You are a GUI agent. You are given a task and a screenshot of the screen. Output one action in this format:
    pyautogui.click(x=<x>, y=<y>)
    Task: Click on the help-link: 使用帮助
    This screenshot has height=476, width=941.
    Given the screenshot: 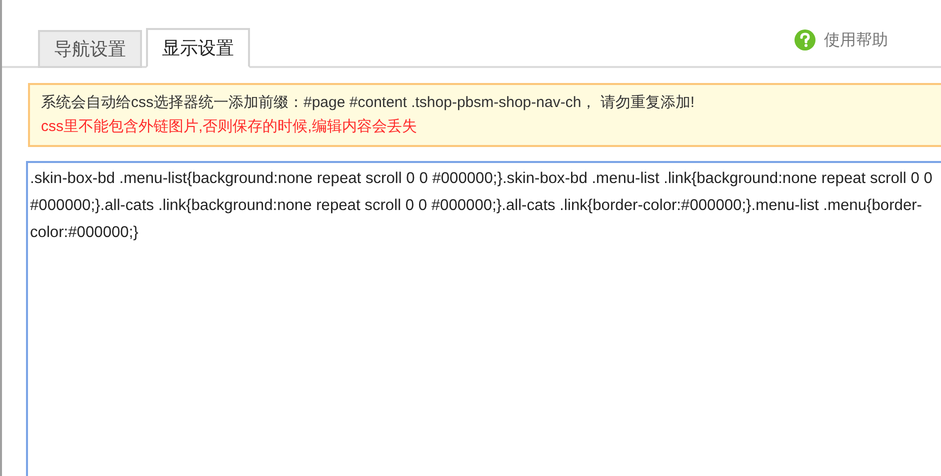 What is the action you would take?
    pyautogui.click(x=841, y=40)
    